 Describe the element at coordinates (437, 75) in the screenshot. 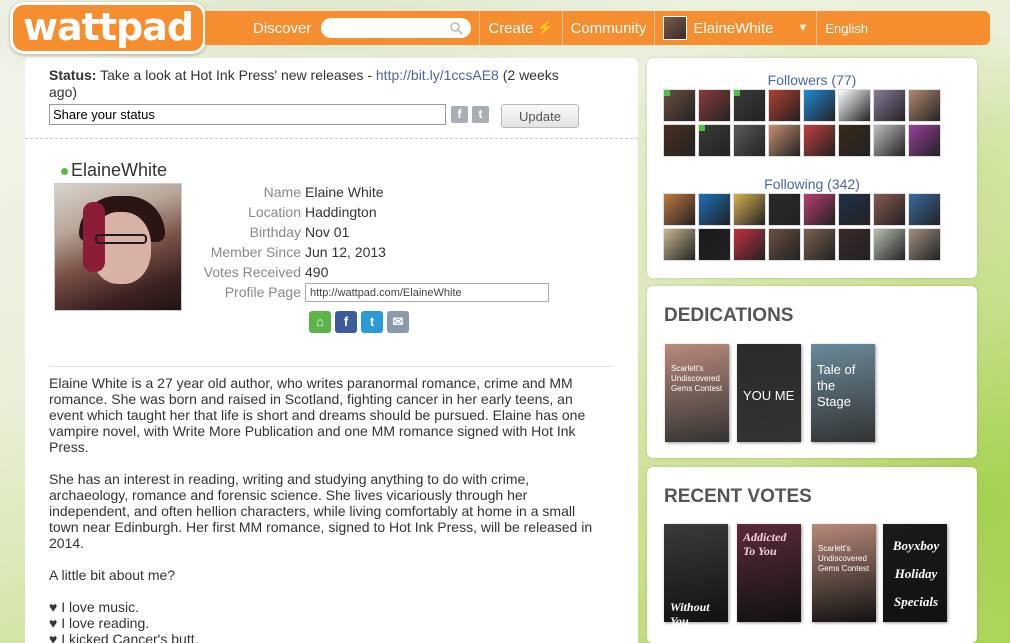

I see `status-link: http://bit.ly/1ccsAE8` at that location.